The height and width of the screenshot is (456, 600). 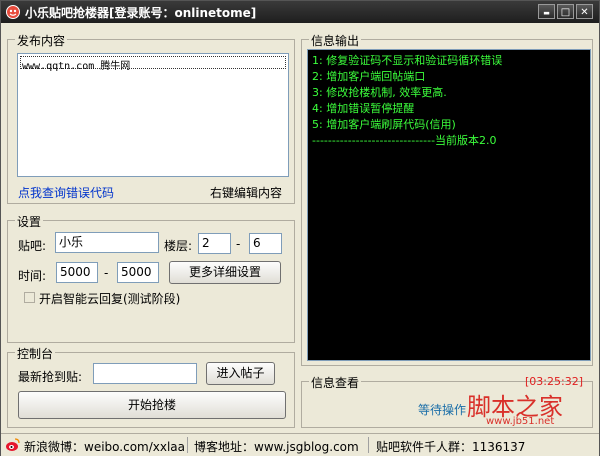 What do you see at coordinates (29, 297) in the screenshot?
I see `smart-reply-checkbox` at bounding box center [29, 297].